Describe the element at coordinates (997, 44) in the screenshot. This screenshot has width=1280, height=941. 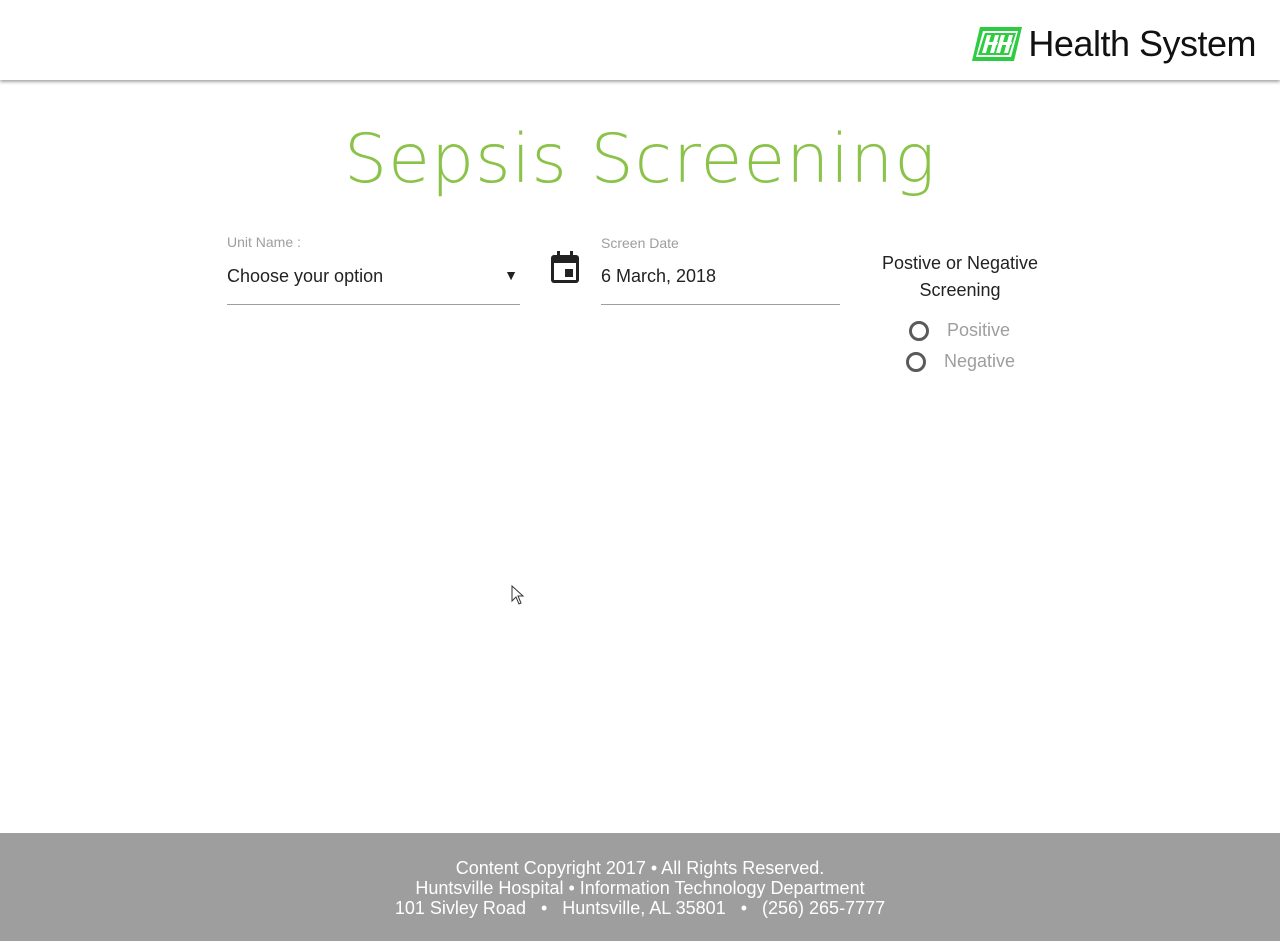
I see `hh-logo-mark-icon` at that location.